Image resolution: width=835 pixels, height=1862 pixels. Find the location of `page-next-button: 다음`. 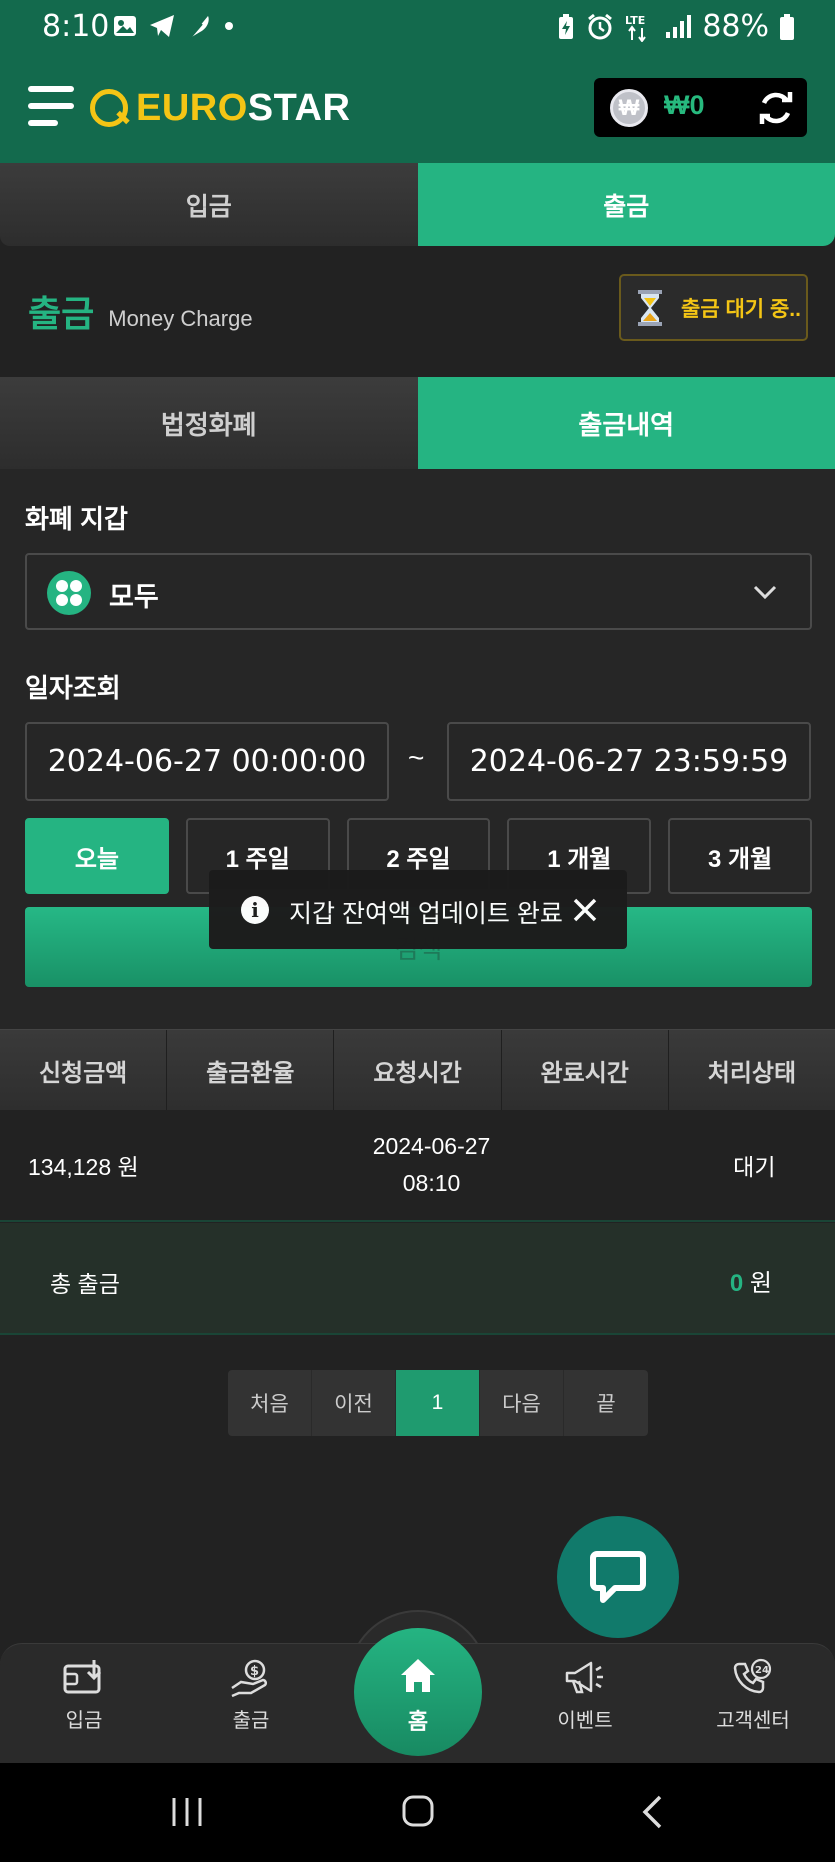

page-next-button: 다음 is located at coordinates (522, 1403).